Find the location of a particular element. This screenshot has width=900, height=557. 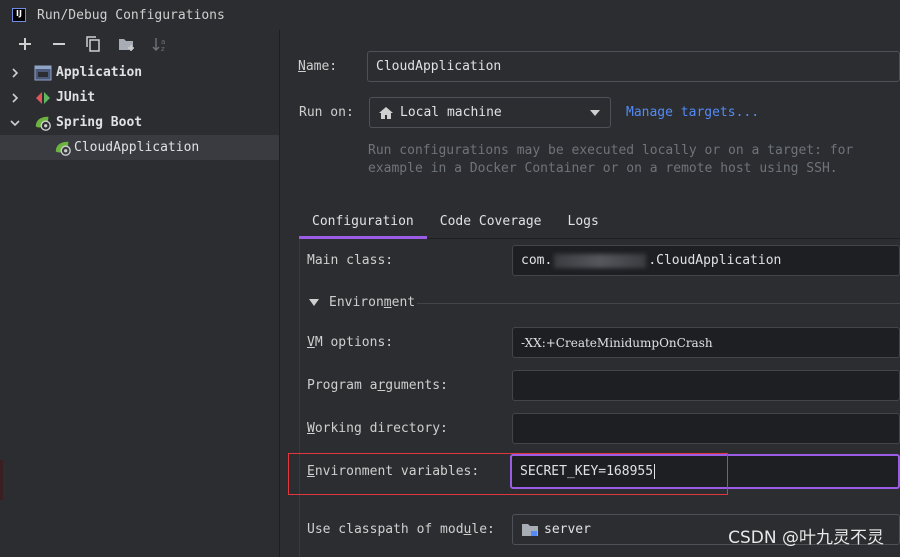

run-on-label: Run on: is located at coordinates (326, 112).